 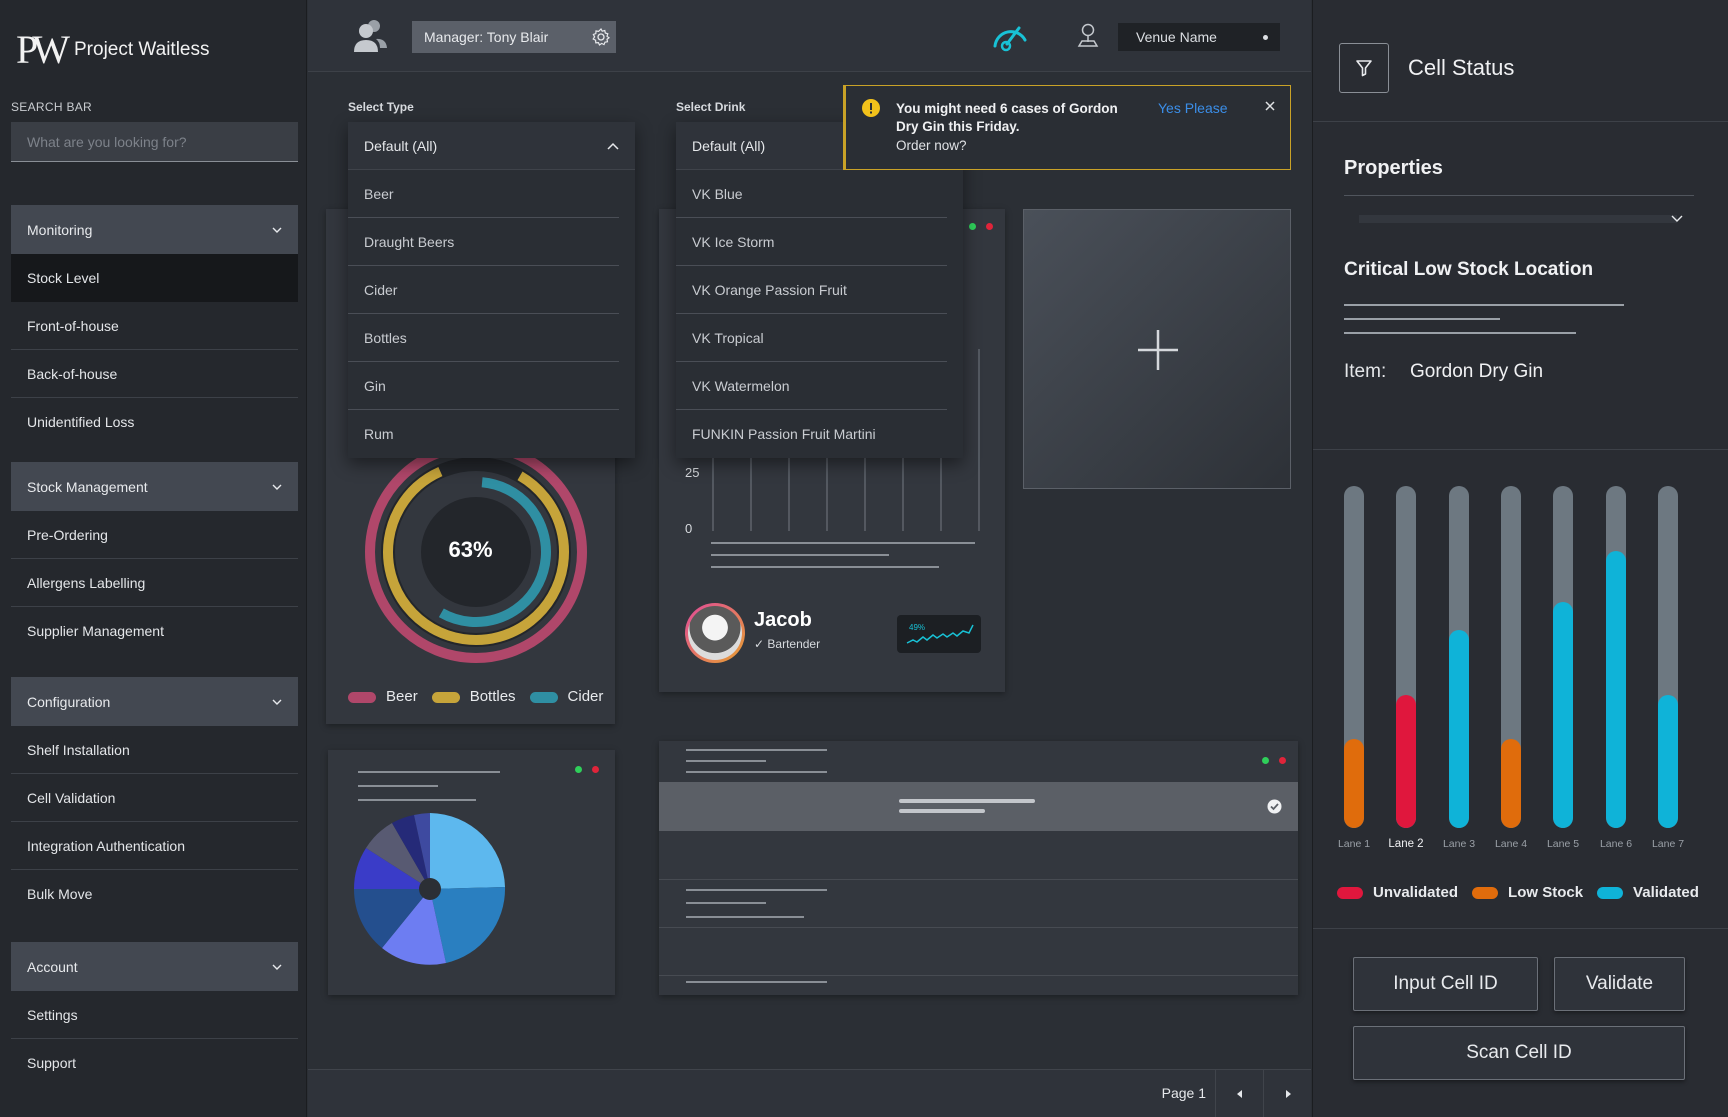 I want to click on sidebar-item-settings: Settings, so click(x=154, y=1015).